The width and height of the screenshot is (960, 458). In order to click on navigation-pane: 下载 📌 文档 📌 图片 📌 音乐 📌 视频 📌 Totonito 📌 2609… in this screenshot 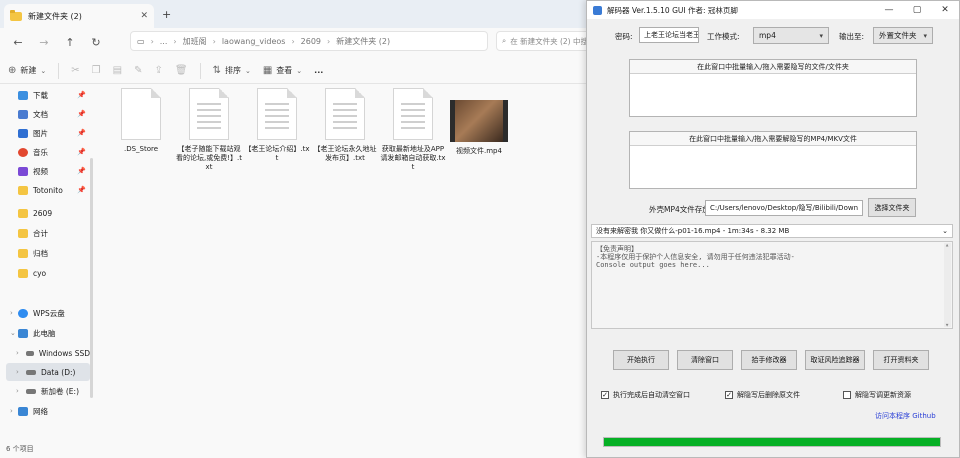, I will do `click(46, 259)`.